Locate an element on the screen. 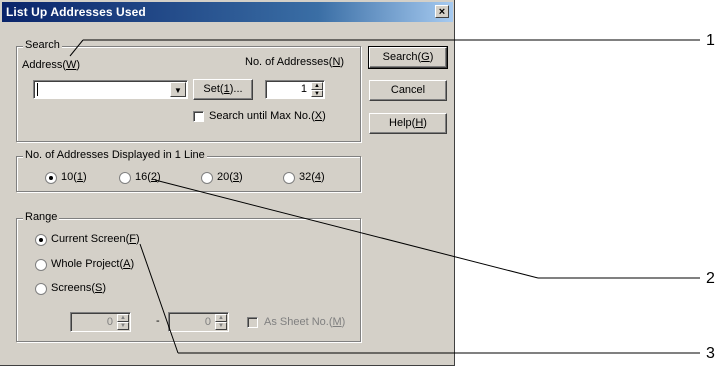  count-stepper: 1 ▲ ▼ is located at coordinates (295, 89).